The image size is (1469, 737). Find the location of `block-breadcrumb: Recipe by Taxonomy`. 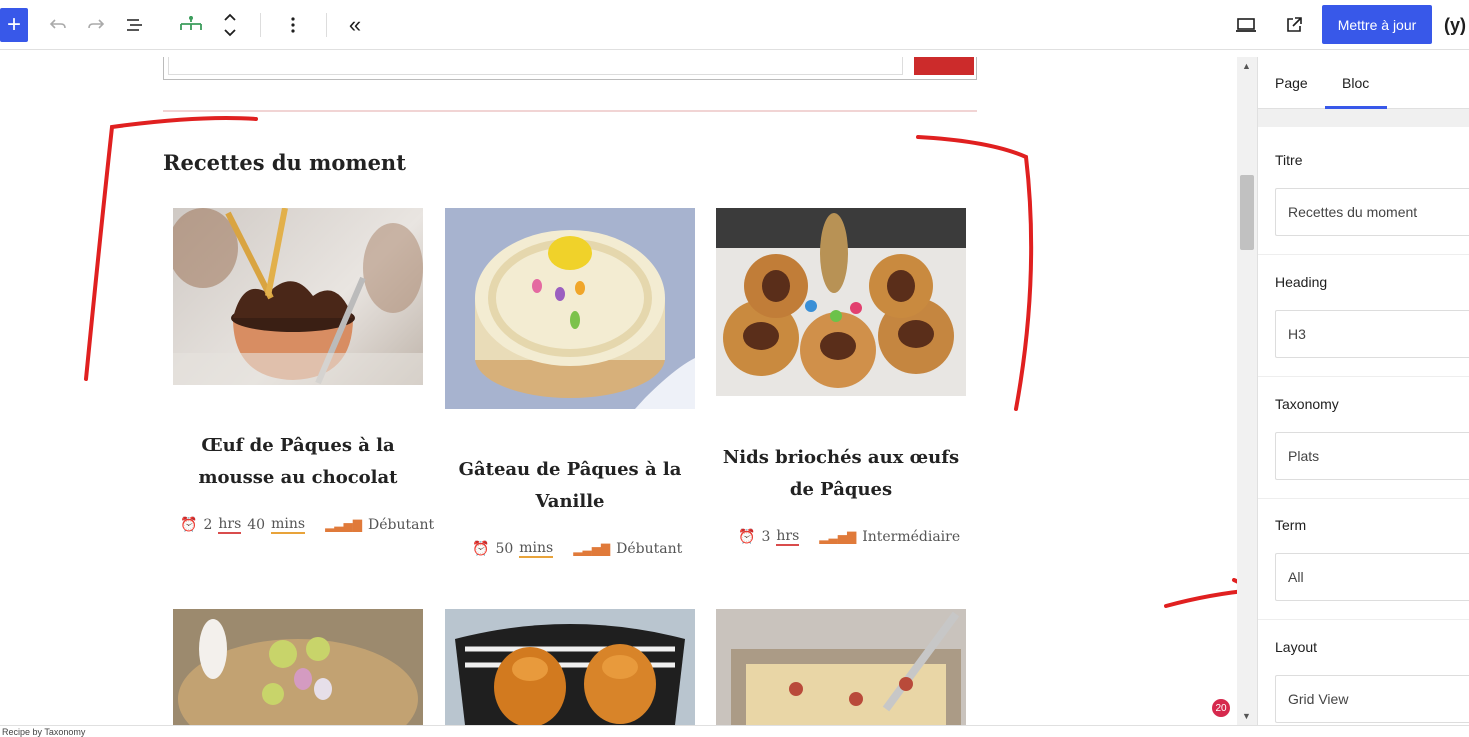

block-breadcrumb: Recipe by Taxonomy is located at coordinates (734, 731).